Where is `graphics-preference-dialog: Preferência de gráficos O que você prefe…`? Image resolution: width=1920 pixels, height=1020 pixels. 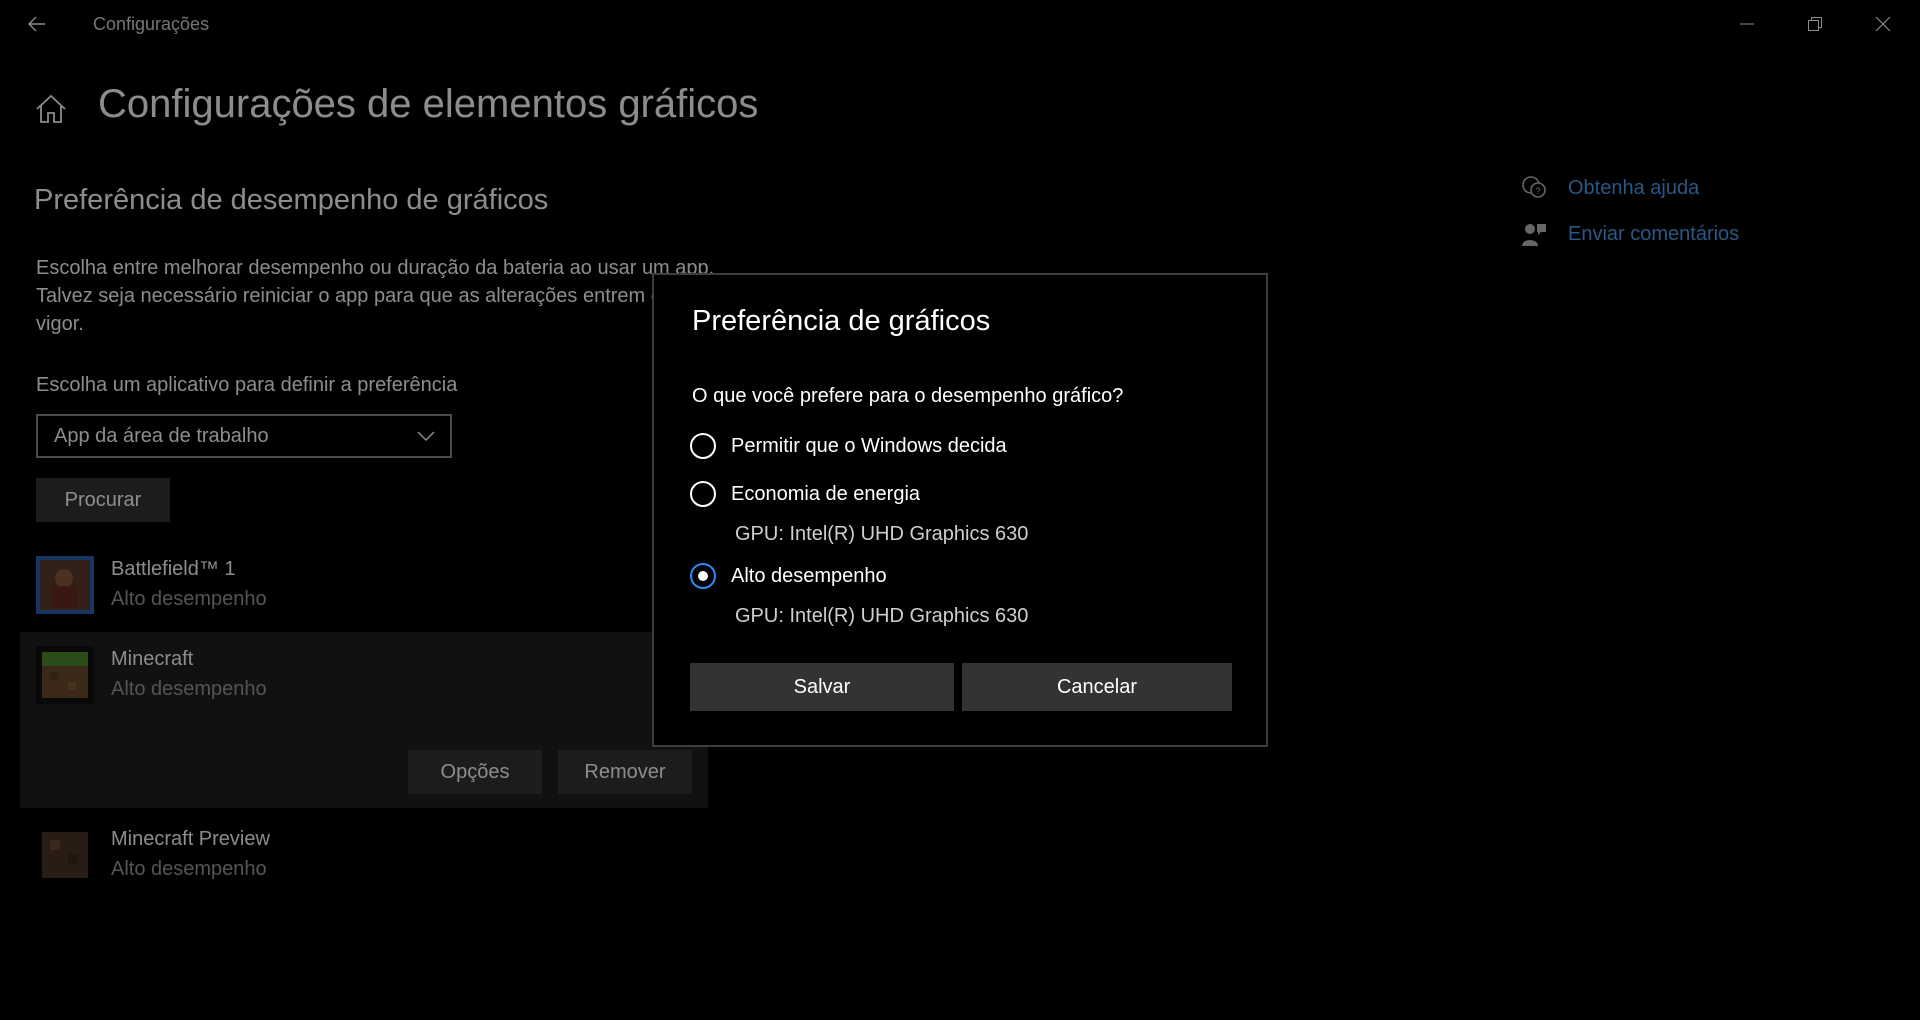 graphics-preference-dialog: Preferência de gráficos O que você prefe… is located at coordinates (960, 510).